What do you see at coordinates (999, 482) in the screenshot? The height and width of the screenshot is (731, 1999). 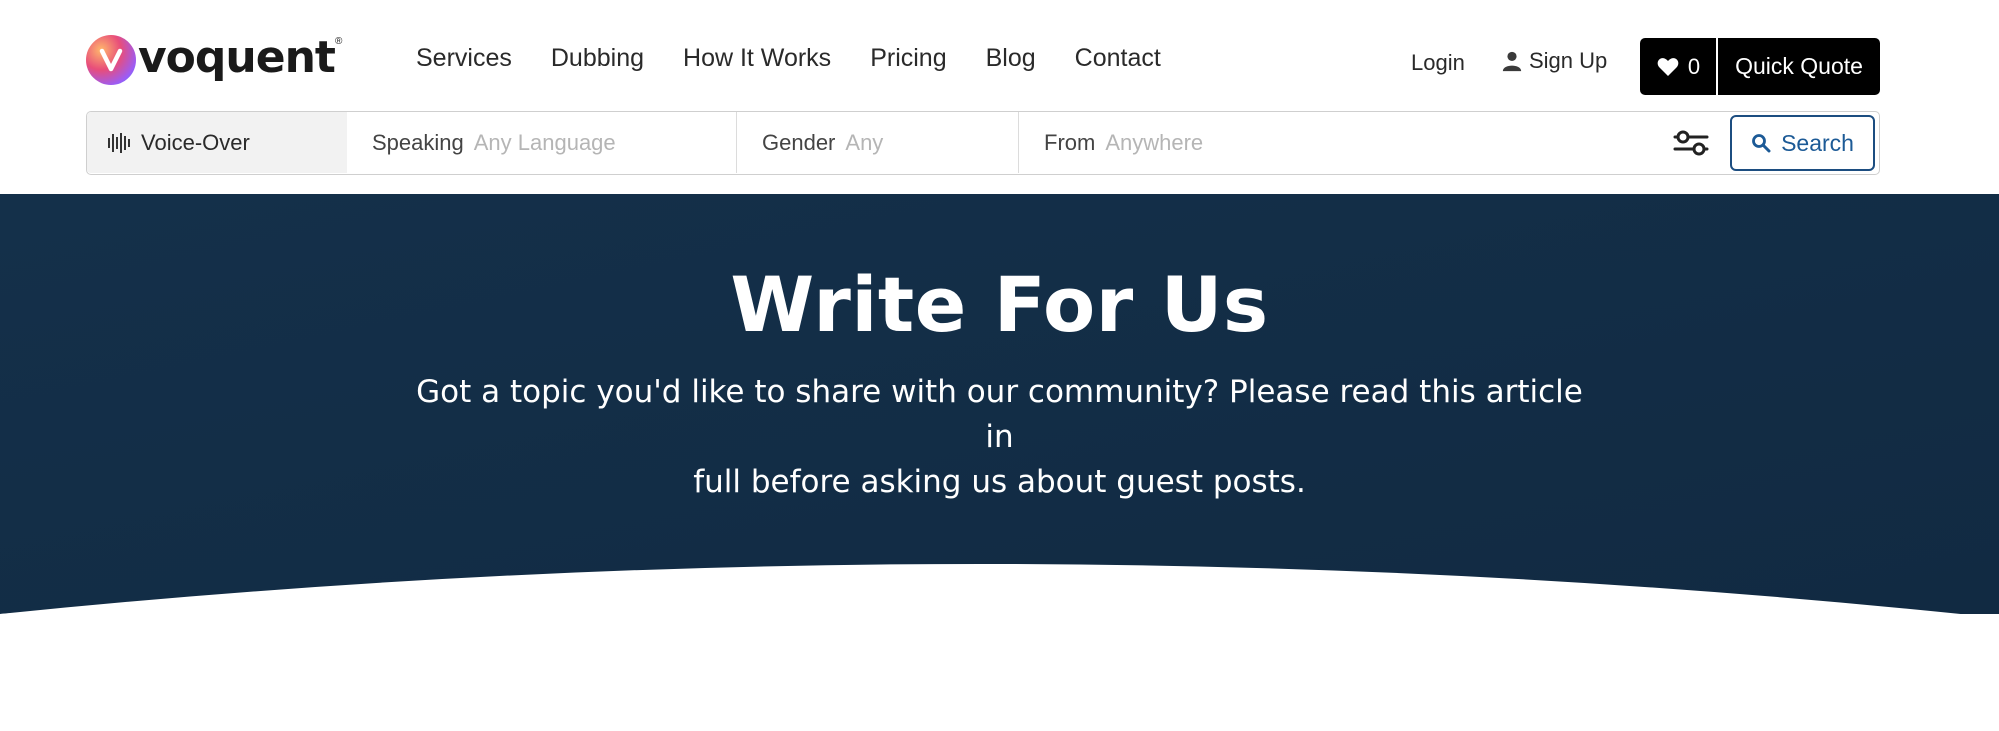 I see `subtitle-line-2: full before asking us about guest posts.` at bounding box center [999, 482].